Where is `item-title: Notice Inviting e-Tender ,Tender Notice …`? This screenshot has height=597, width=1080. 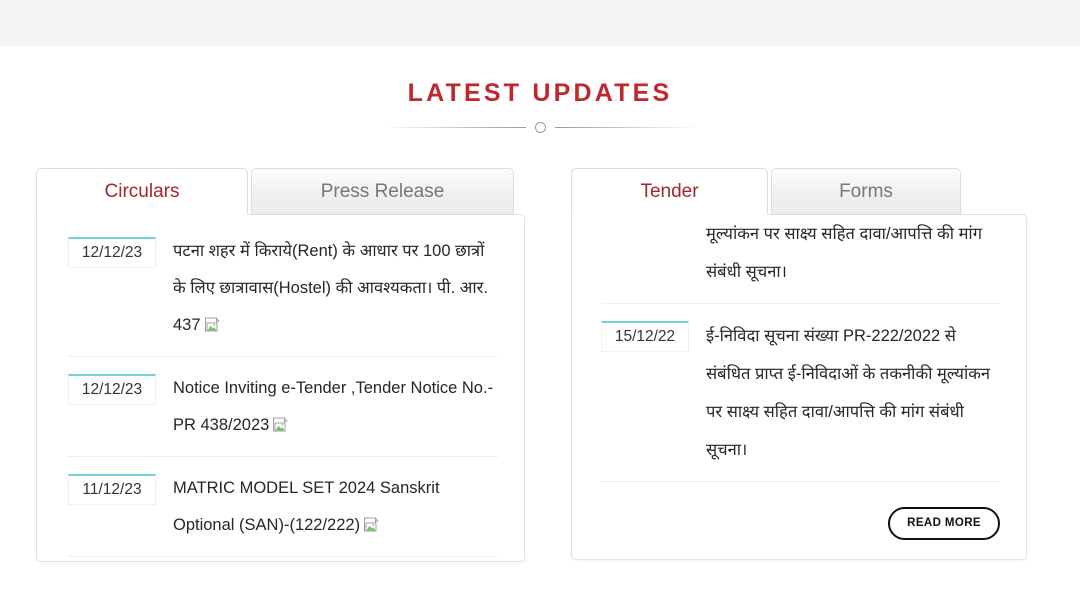
item-title: Notice Inviting e-Tender ,Tender Notice … is located at coordinates (335, 407).